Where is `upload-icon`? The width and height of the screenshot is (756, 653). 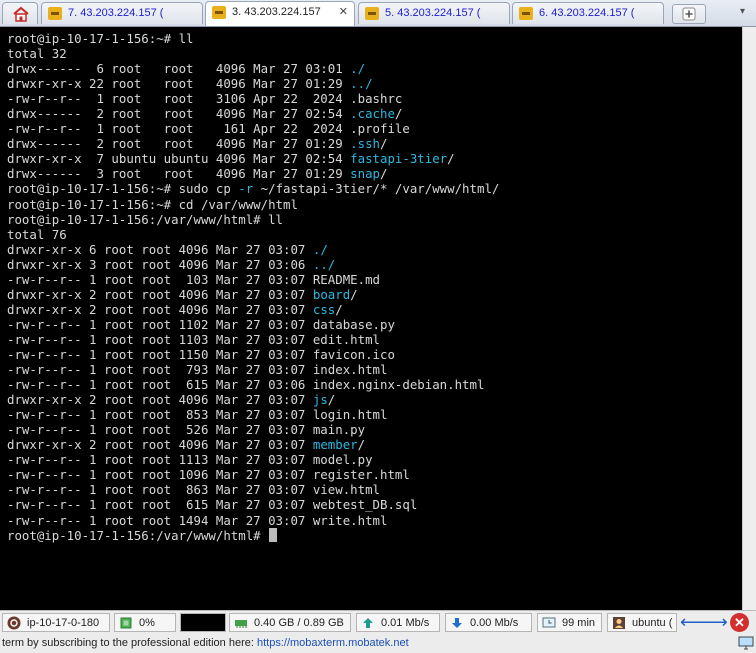 upload-icon is located at coordinates (368, 623).